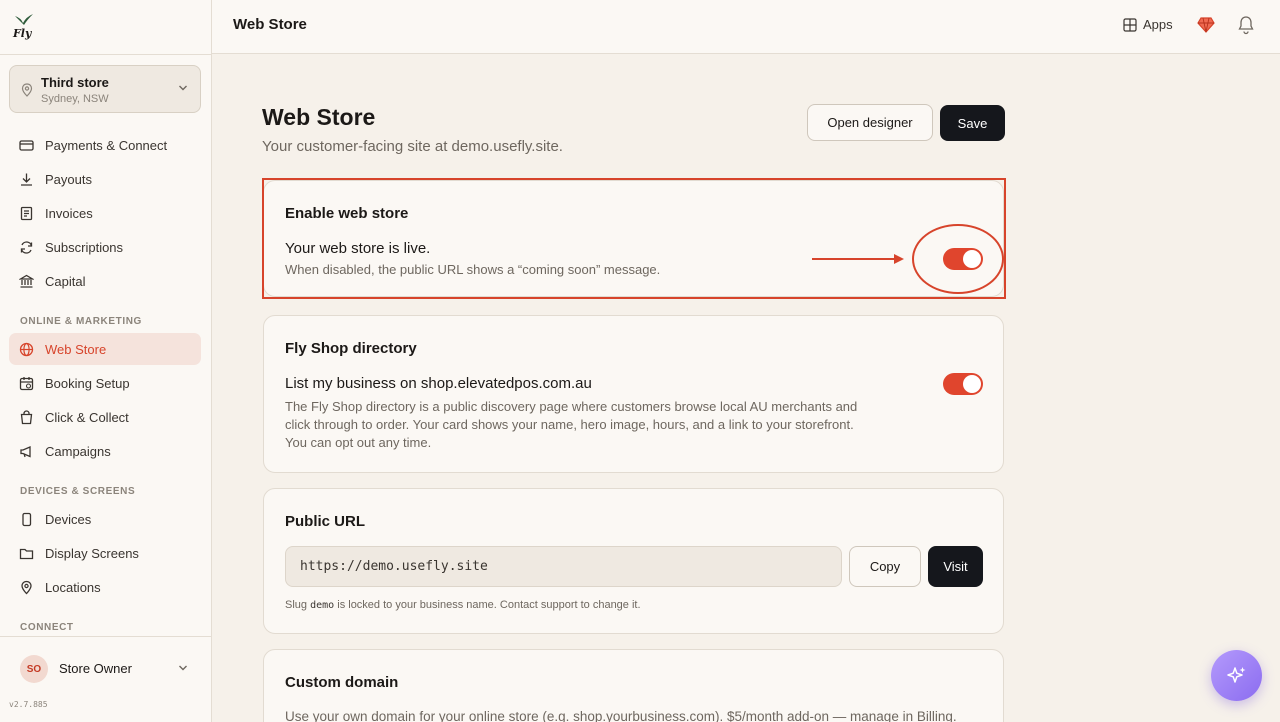 The width and height of the screenshot is (1280, 722). Describe the element at coordinates (73, 587) in the screenshot. I see `sidebar-item-label: Locations` at that location.